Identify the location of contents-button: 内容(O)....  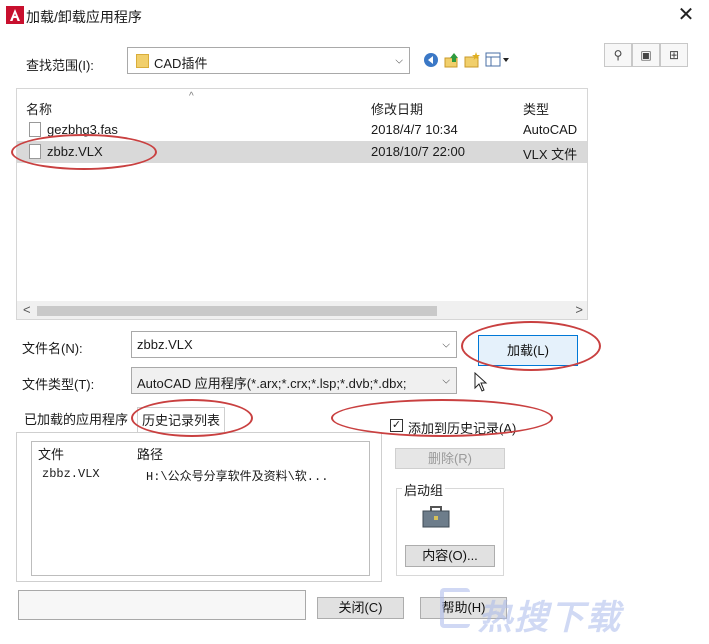
(450, 556).